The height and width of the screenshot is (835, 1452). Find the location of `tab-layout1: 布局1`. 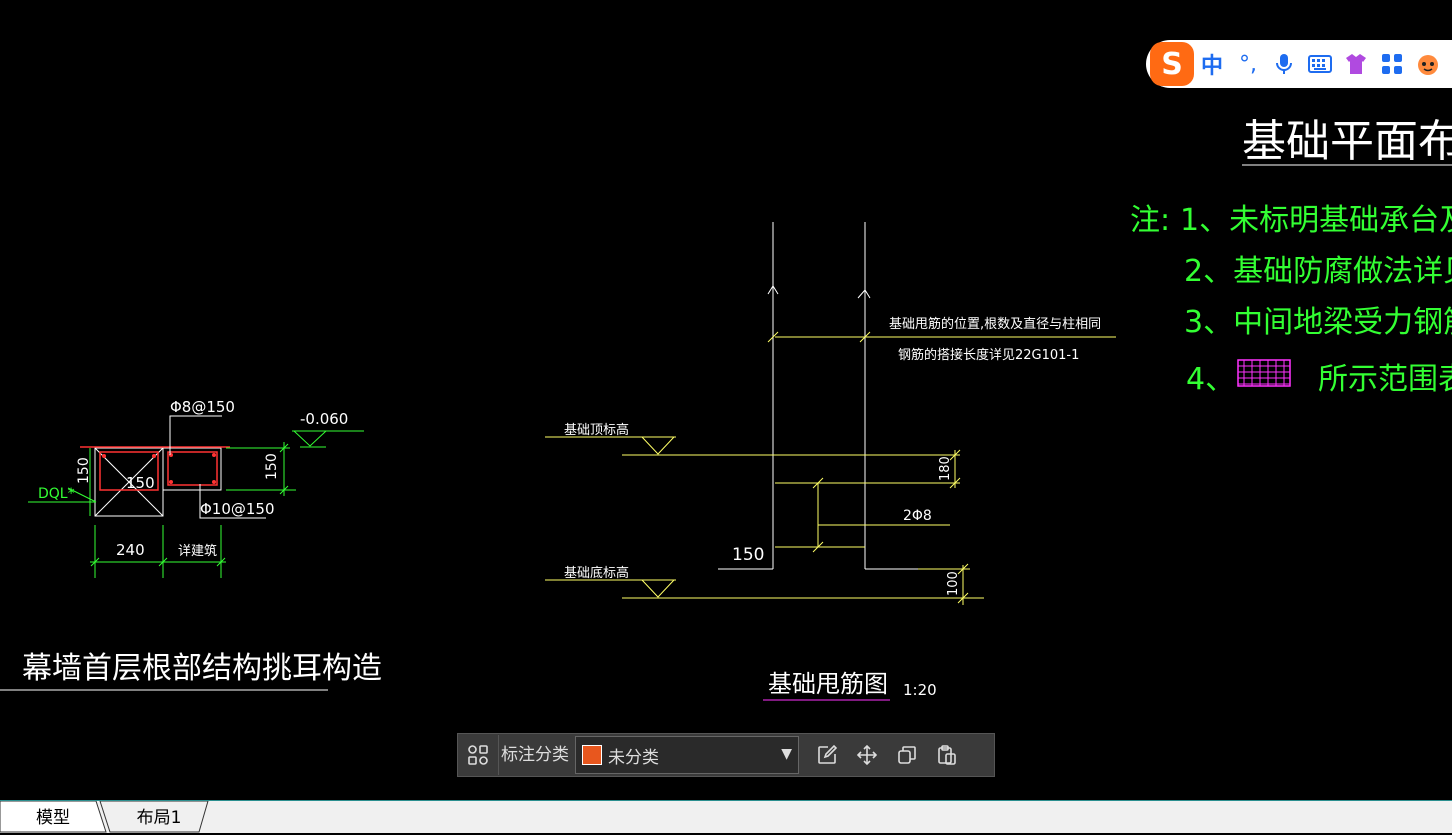

tab-layout1: 布局1 is located at coordinates (159, 817).